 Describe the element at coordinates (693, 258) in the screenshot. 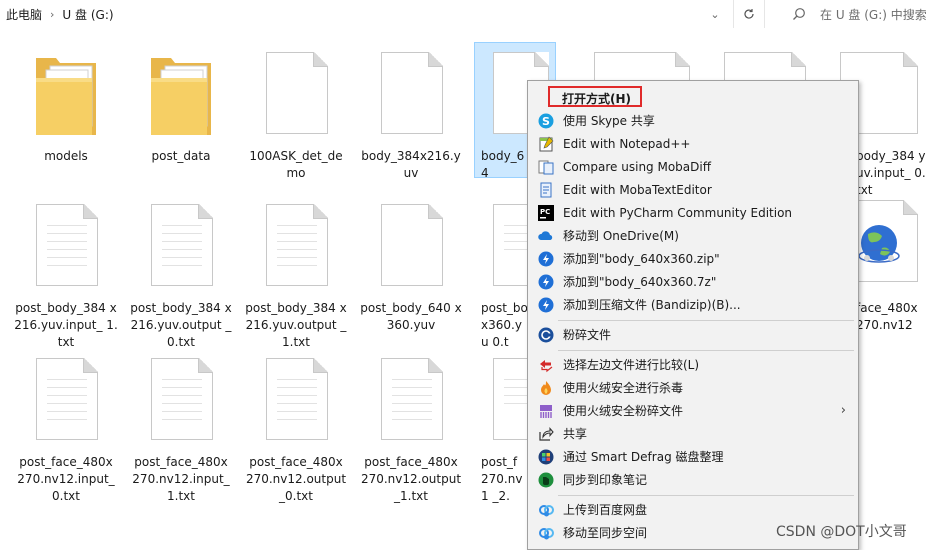

I see `menu-item-add-zip: 添加到"body_640x360.zip"` at that location.